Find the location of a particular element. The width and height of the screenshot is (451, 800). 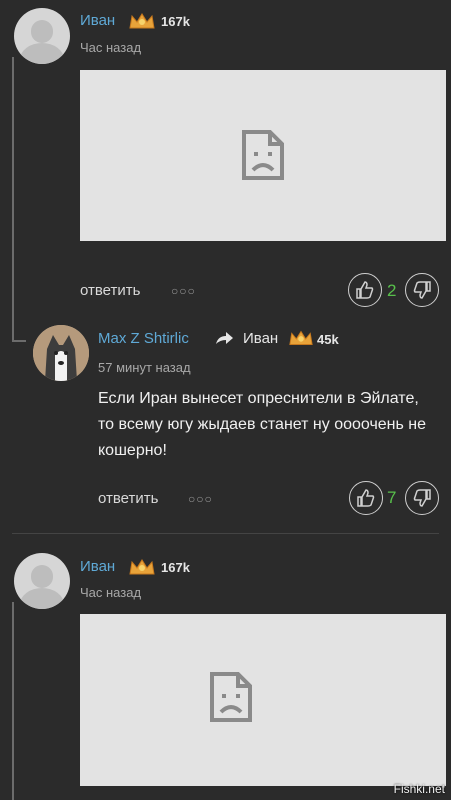

watermark: Fishki.net is located at coordinates (419, 789).